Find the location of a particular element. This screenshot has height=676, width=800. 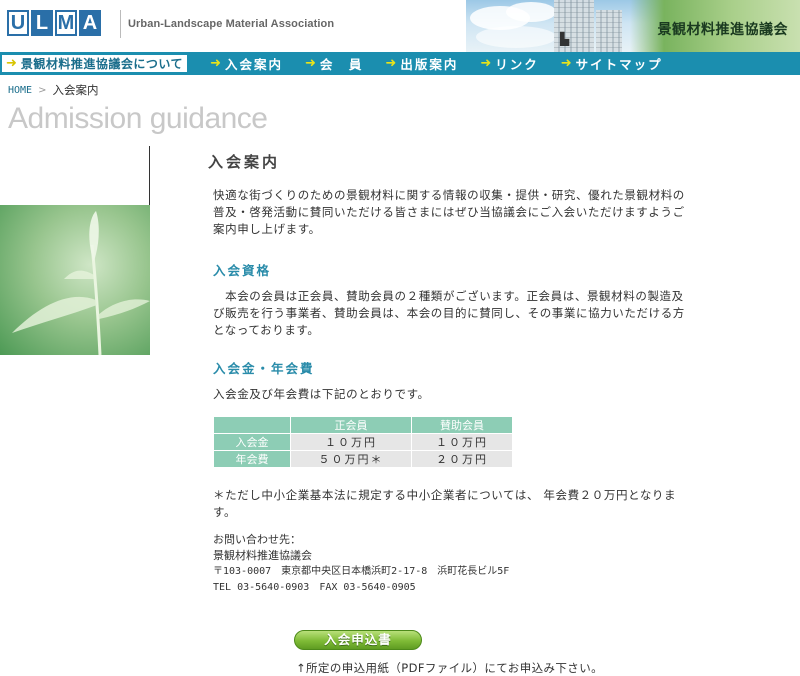

breadcrumb-home-link: HOME is located at coordinates (20, 90).